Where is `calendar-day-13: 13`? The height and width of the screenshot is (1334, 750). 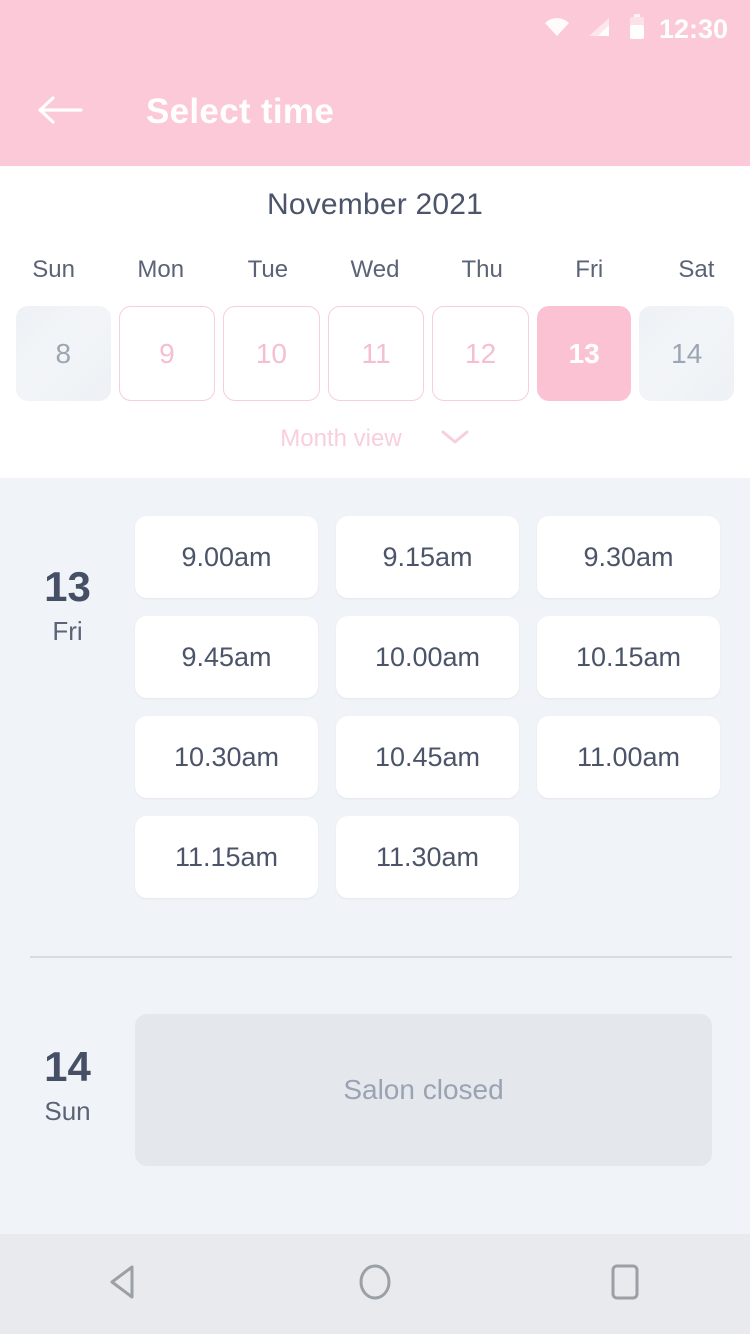
calendar-day-13: 13 is located at coordinates (584, 353).